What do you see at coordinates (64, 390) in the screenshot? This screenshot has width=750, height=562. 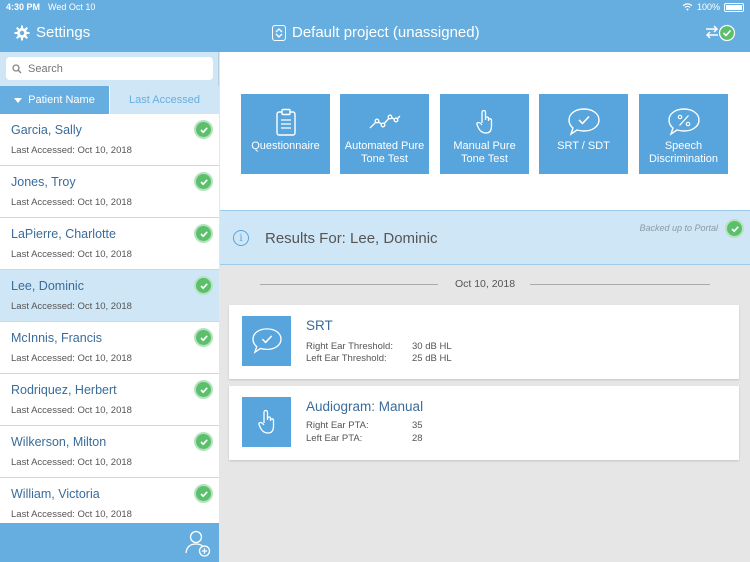 I see `patient-name: Rodriquez, Herbert` at bounding box center [64, 390].